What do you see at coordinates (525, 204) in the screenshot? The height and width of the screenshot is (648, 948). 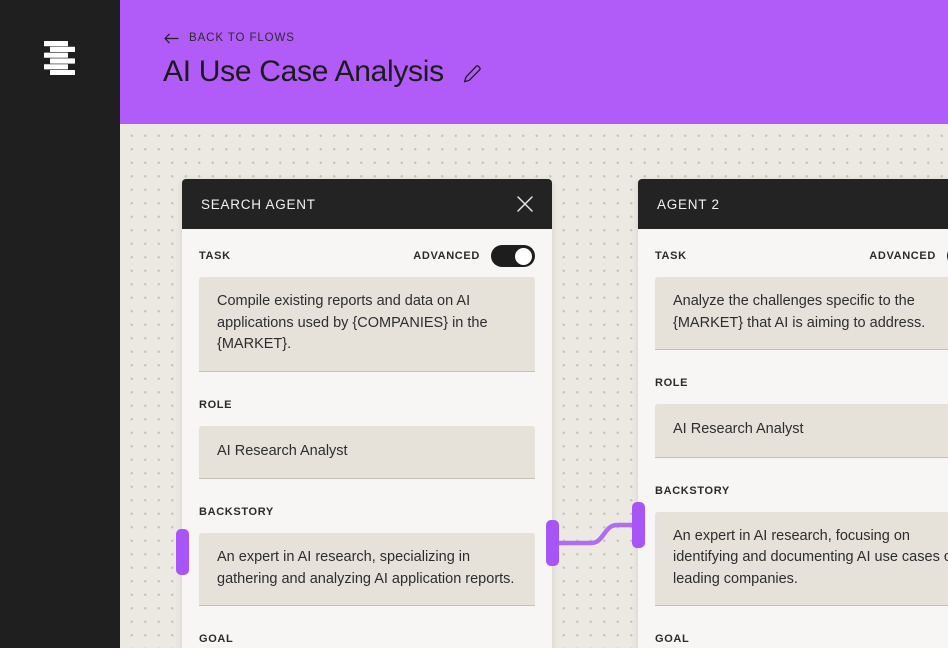 I see `close-icon` at bounding box center [525, 204].